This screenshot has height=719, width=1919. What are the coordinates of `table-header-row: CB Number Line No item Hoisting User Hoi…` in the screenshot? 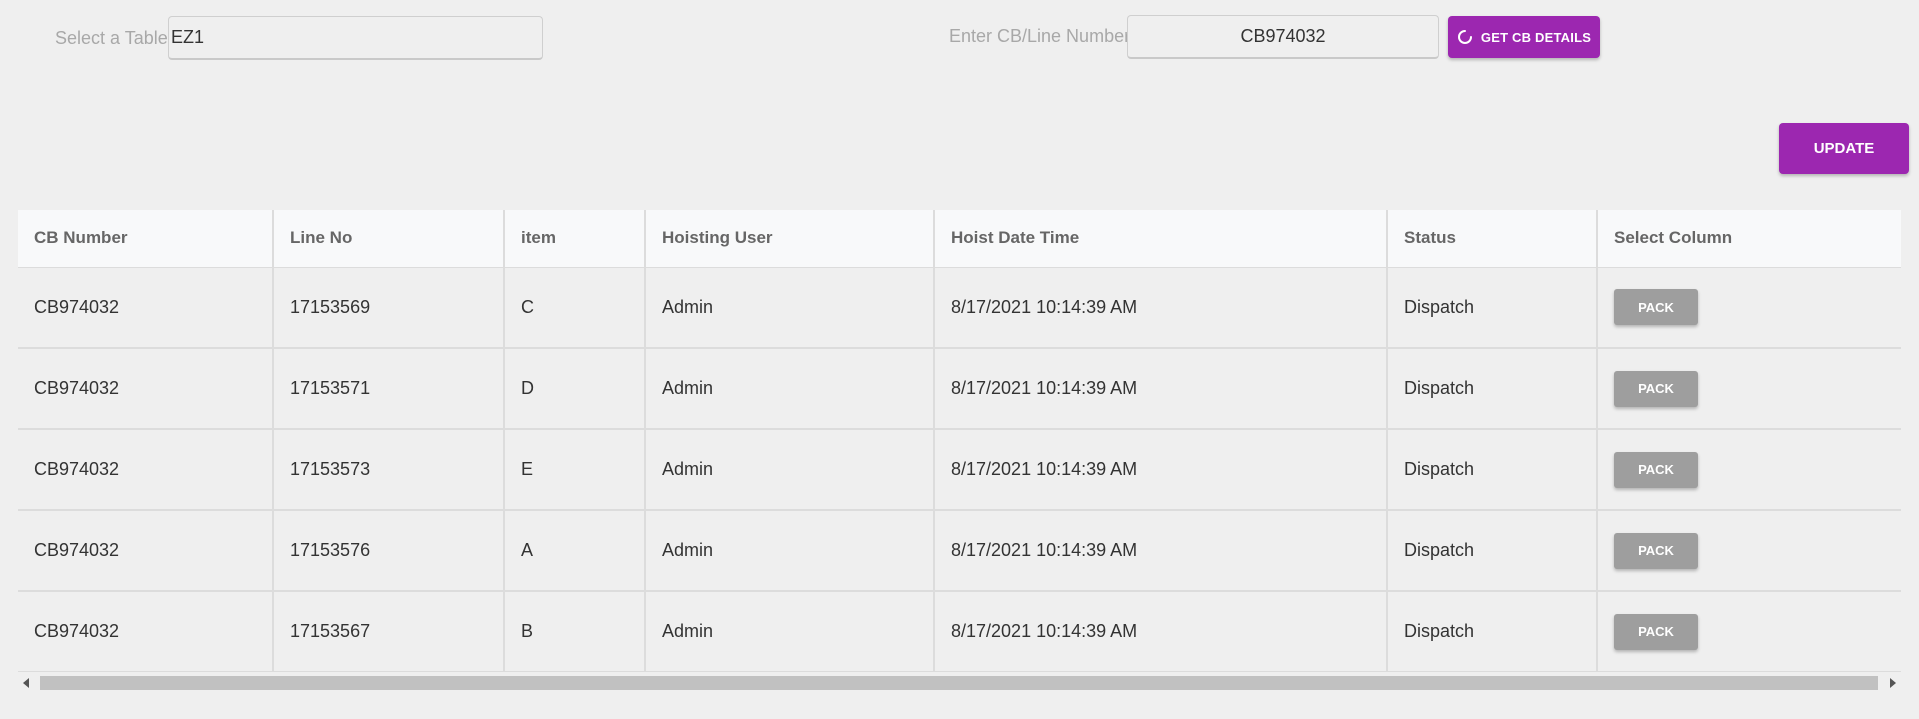 It's located at (959, 239).